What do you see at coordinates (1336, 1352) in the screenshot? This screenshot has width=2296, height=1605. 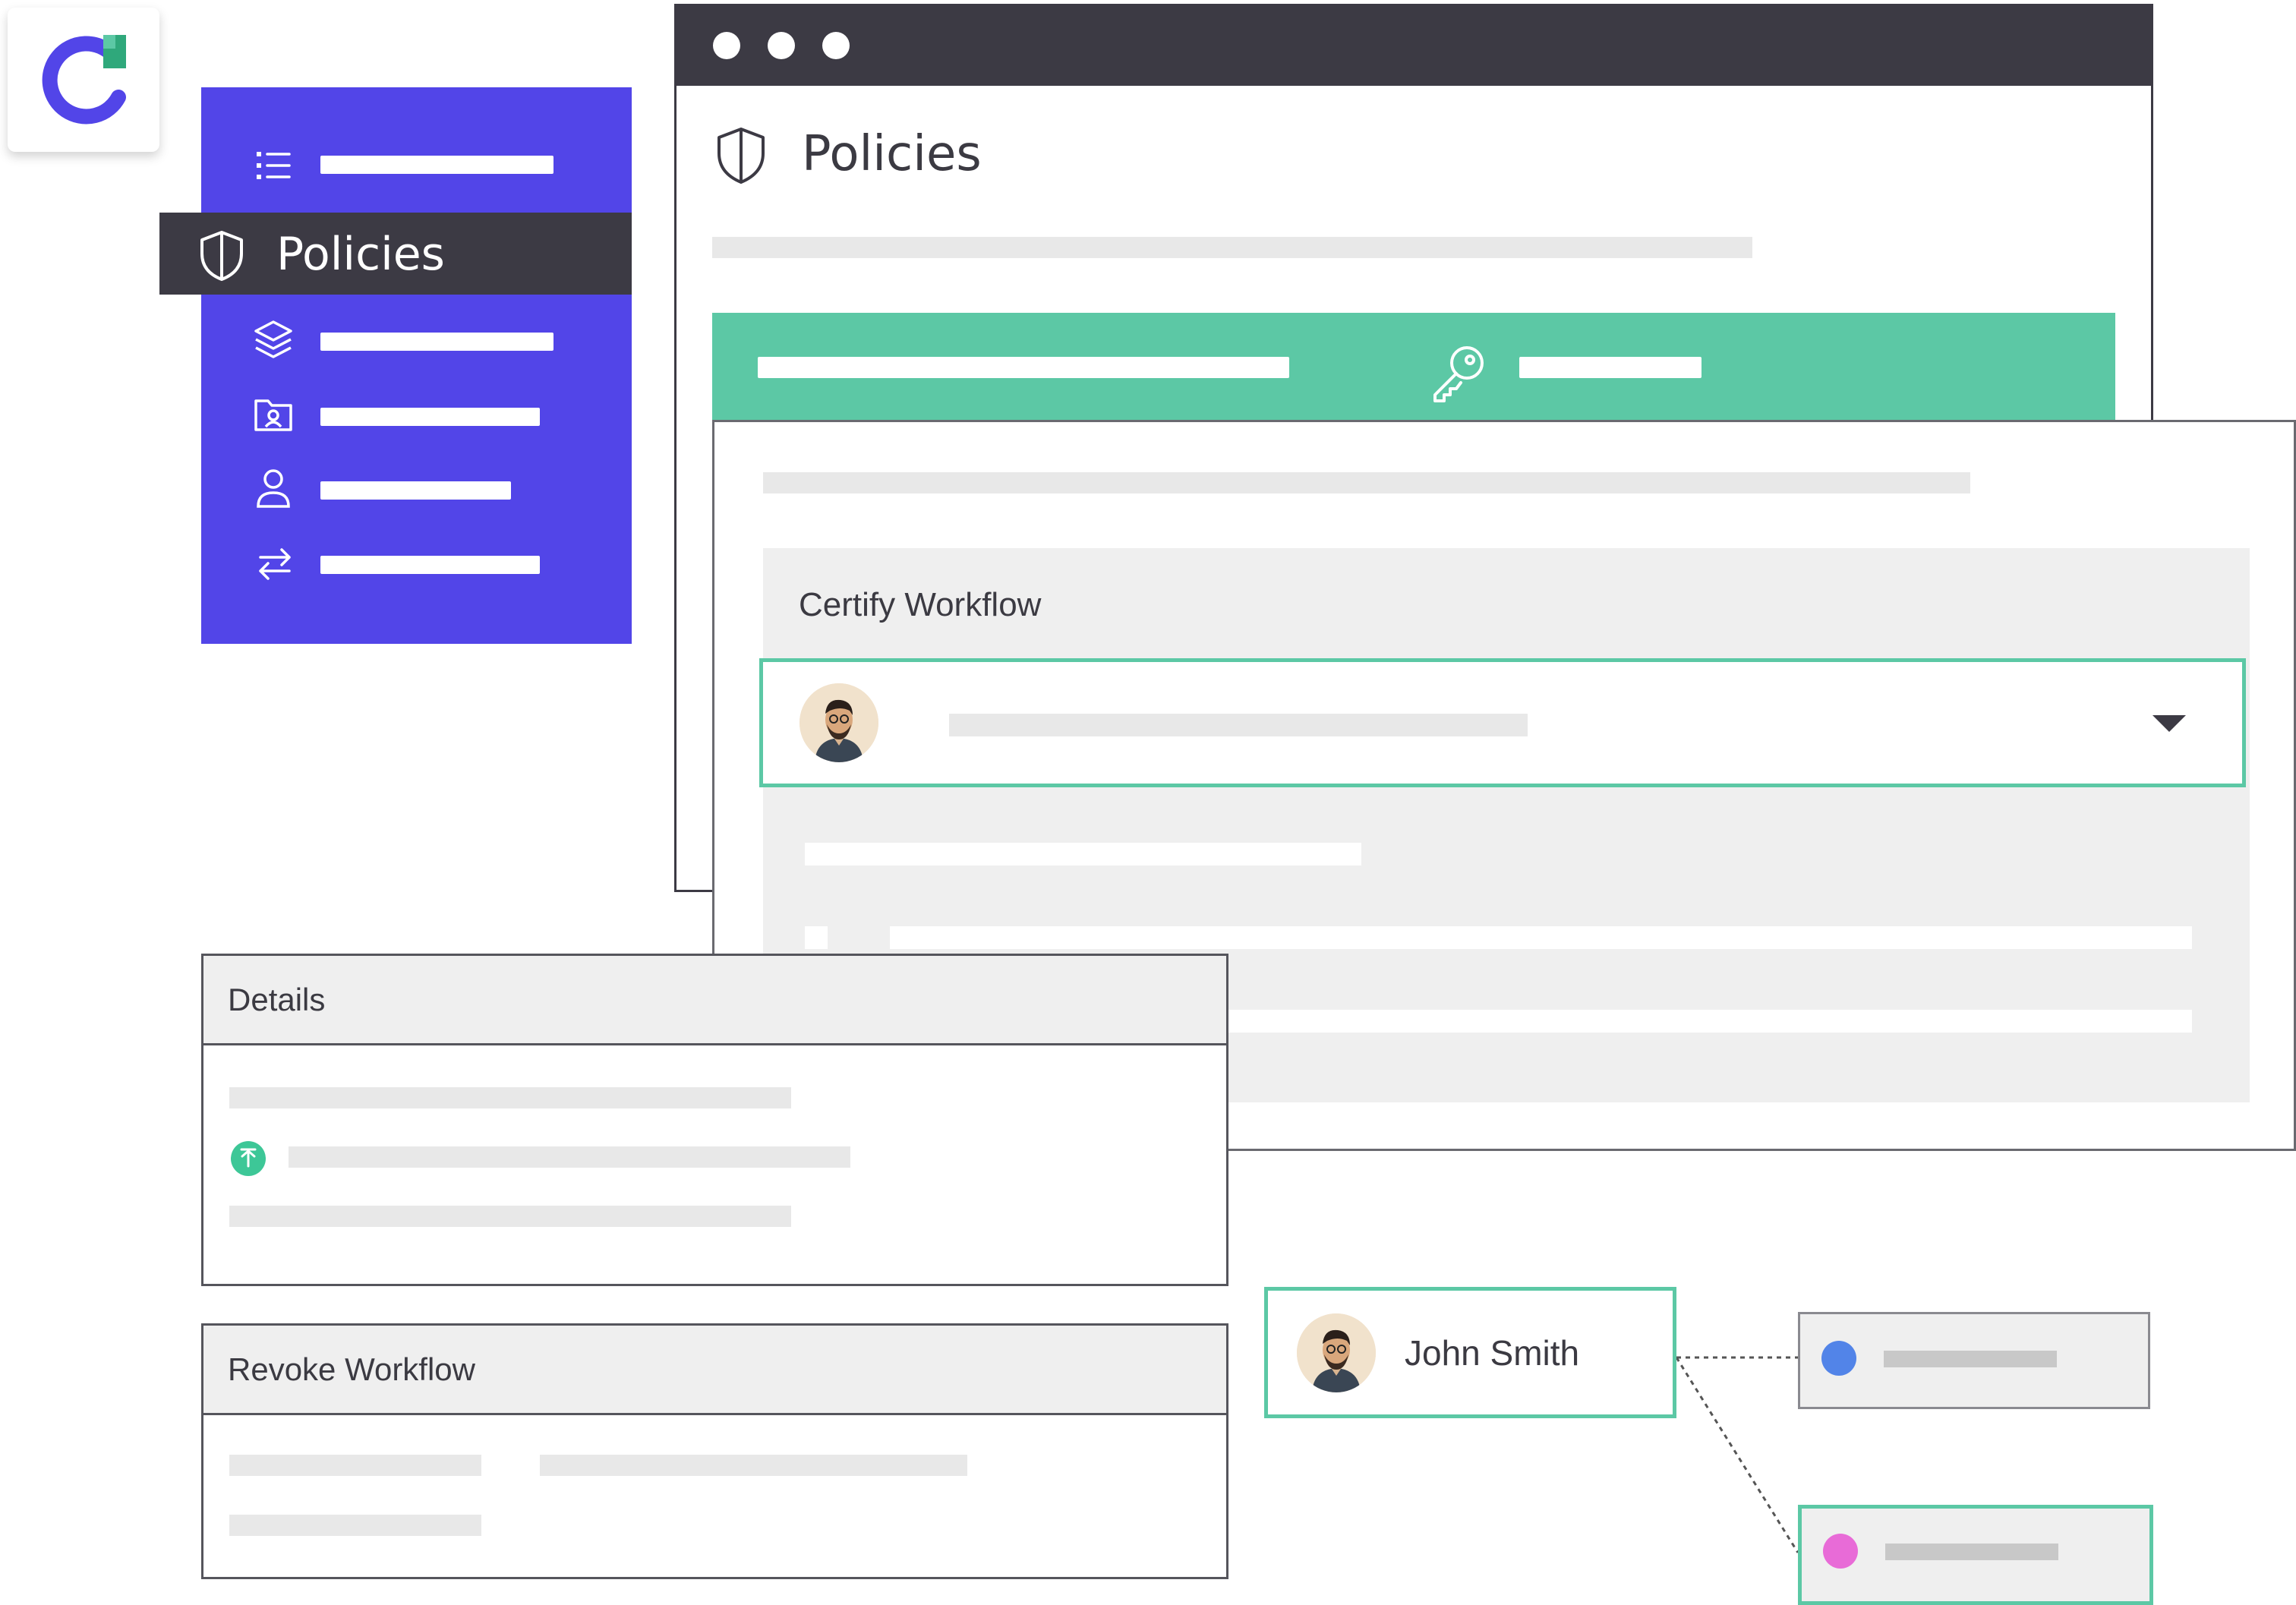 I see `avatar` at bounding box center [1336, 1352].